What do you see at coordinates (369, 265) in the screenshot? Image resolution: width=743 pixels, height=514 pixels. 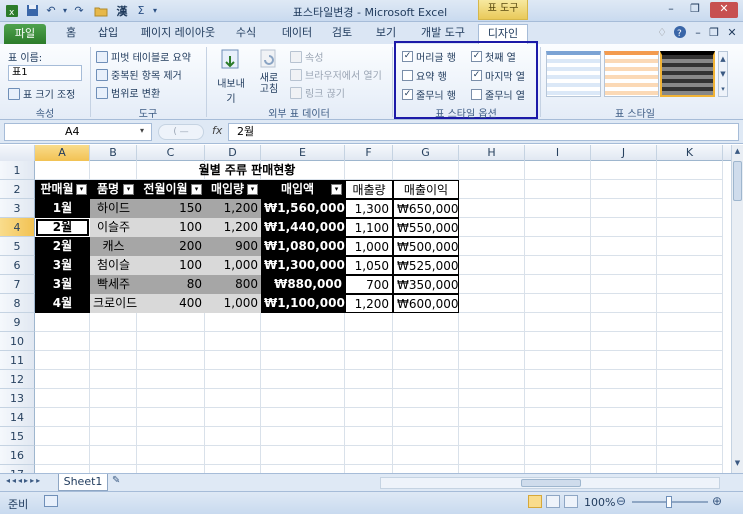 I see `table-cell: 1,050` at bounding box center [369, 265].